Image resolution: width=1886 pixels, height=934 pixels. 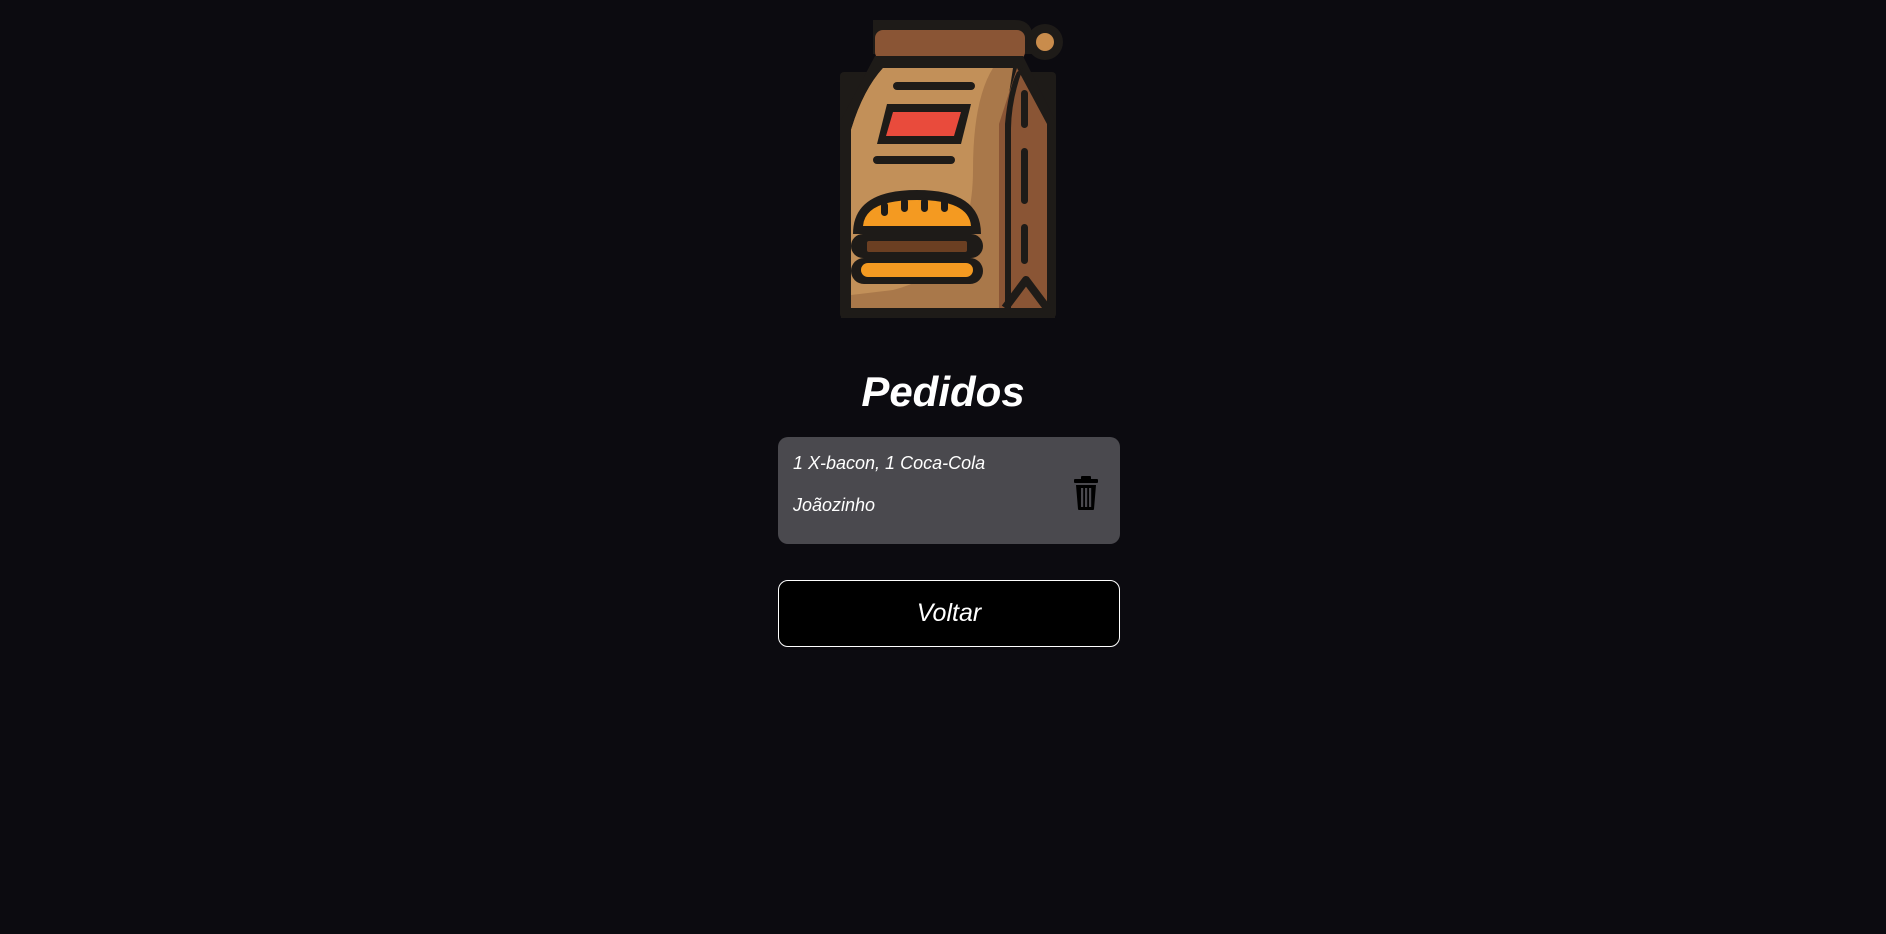 I want to click on page-title: Pedidos, so click(x=943, y=391).